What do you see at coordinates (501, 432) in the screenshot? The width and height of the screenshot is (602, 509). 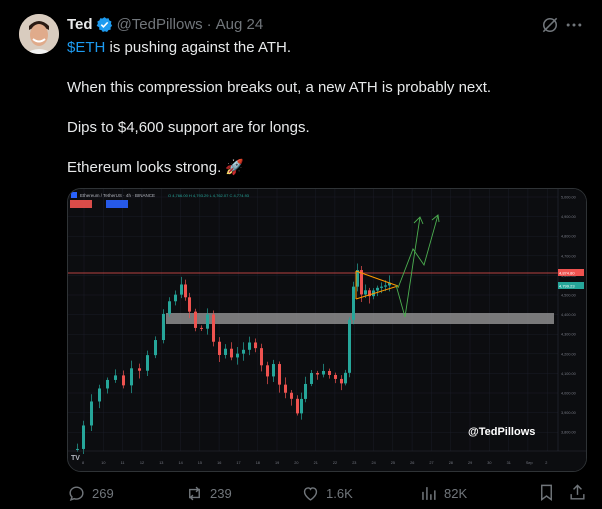 I see `chart-watermark: @TedPillows` at bounding box center [501, 432].